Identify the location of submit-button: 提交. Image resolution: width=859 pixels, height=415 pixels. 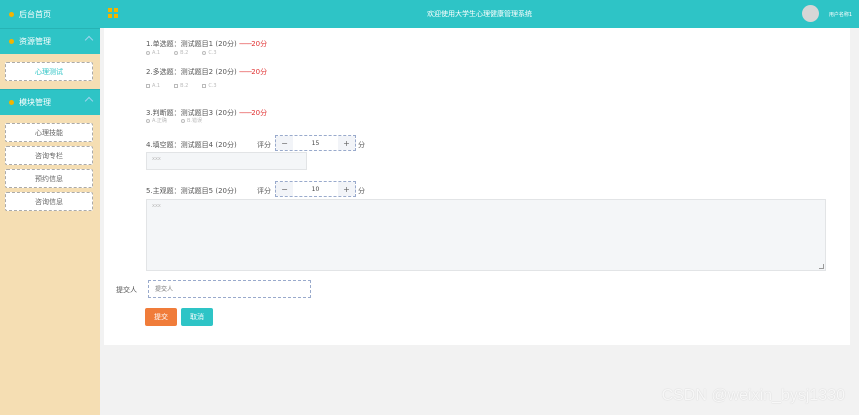
(161, 317).